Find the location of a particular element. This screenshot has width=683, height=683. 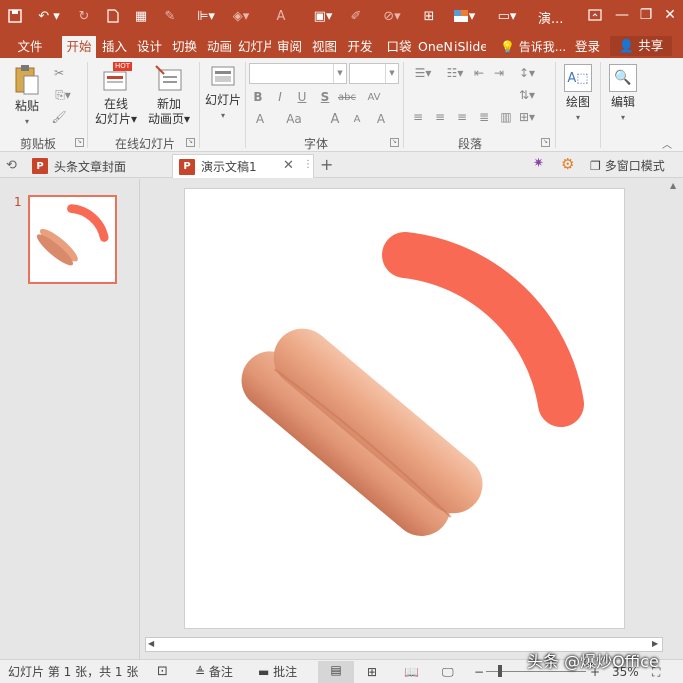

char-spacing-button: AV is located at coordinates (374, 97).